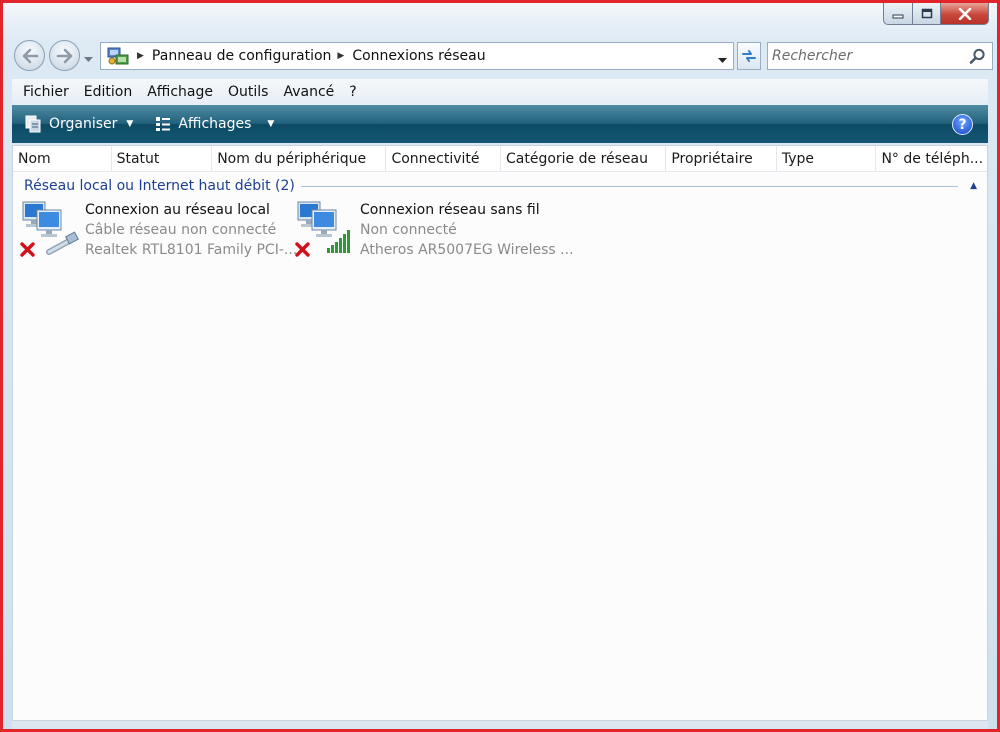  I want to click on column-header-type: Type, so click(827, 159).